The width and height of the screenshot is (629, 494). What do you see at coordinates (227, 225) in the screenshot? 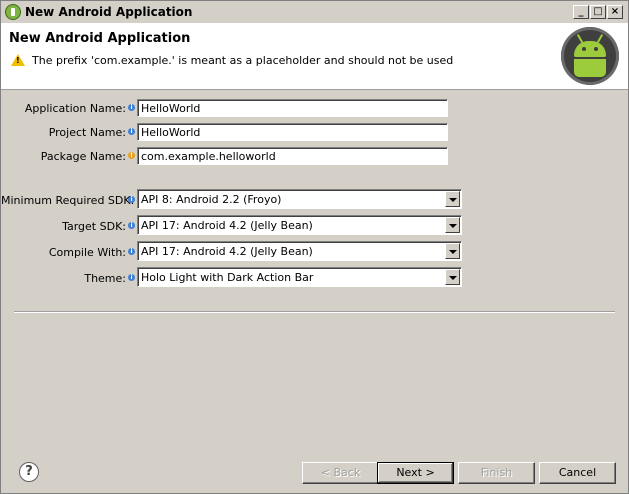
I see `target-sdk-value: API 17: Android 4.2 (Jelly Bean)` at bounding box center [227, 225].